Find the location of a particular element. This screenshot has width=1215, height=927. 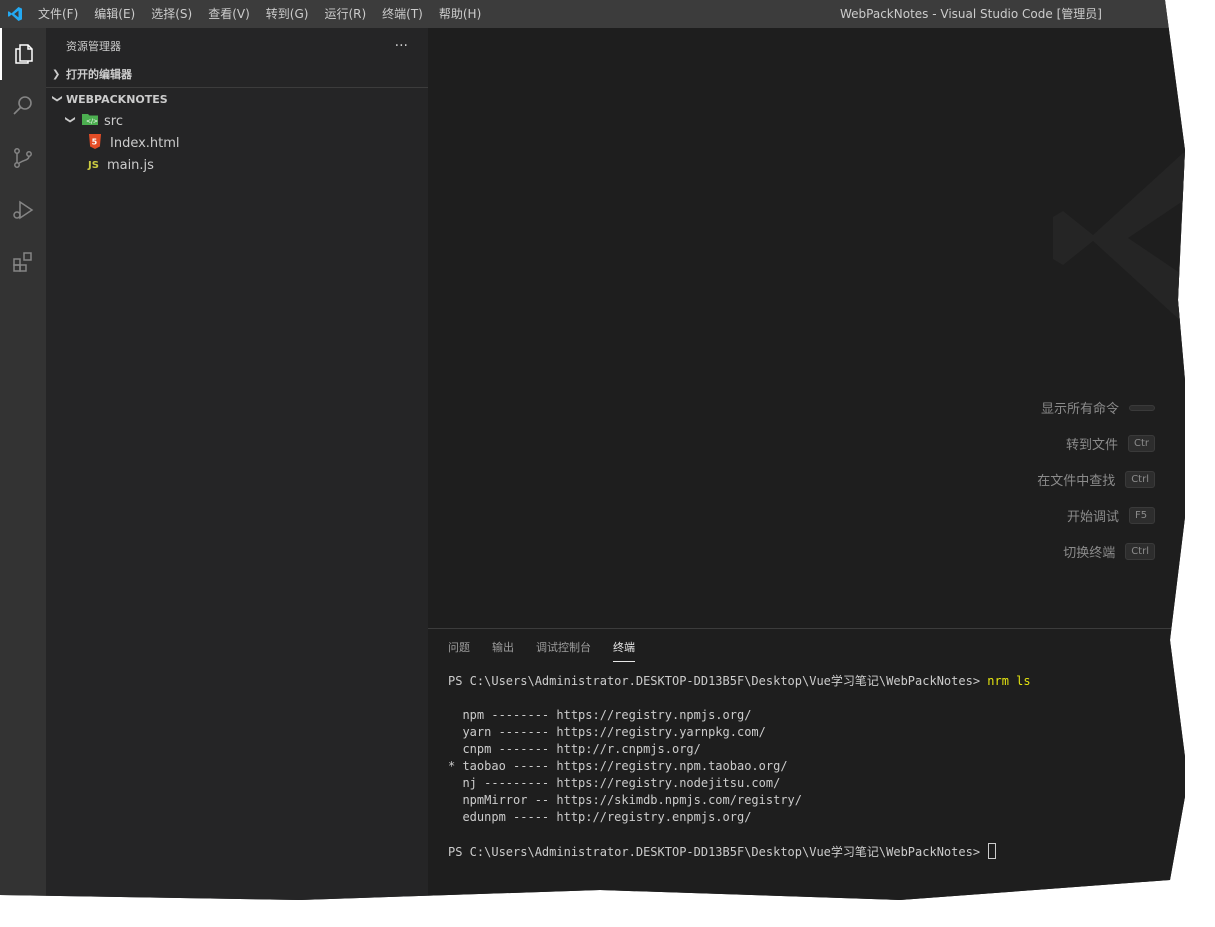

tree-folder-src: ❯ </> src is located at coordinates (237, 121).